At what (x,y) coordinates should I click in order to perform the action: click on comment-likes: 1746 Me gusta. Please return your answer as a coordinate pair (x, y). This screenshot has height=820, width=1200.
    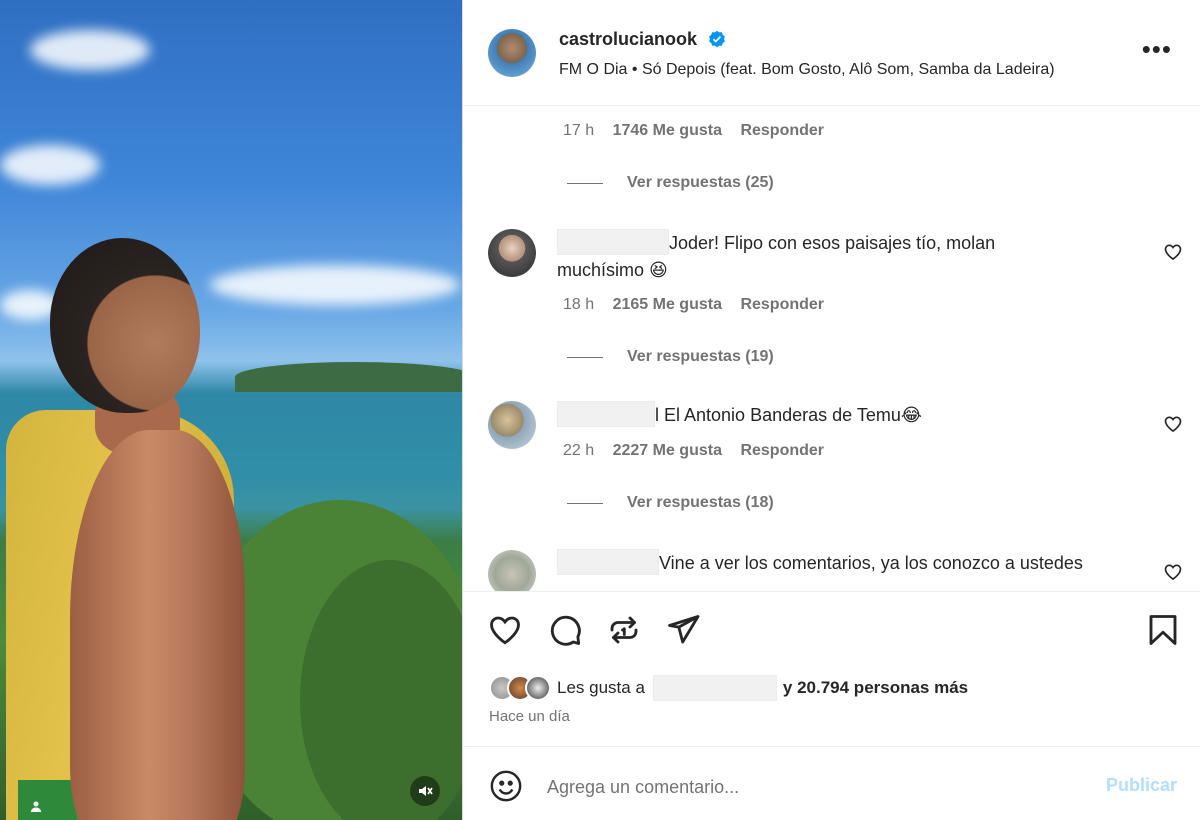
    Looking at the image, I should click on (667, 130).